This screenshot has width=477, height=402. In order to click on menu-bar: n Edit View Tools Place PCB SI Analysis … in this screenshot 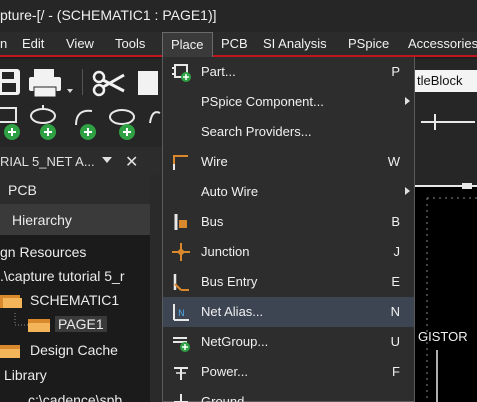, I will do `click(238, 44)`.